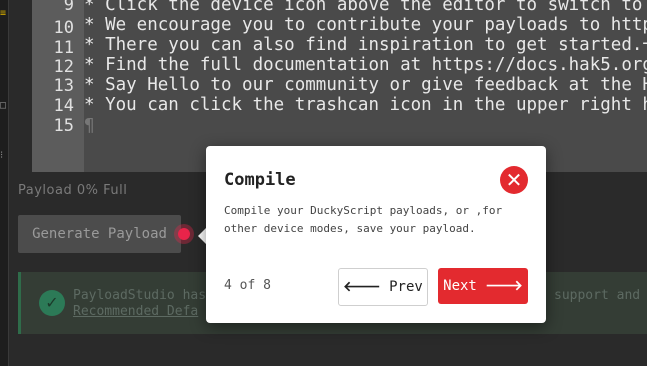  I want to click on check-icon: ✓, so click(52, 303).